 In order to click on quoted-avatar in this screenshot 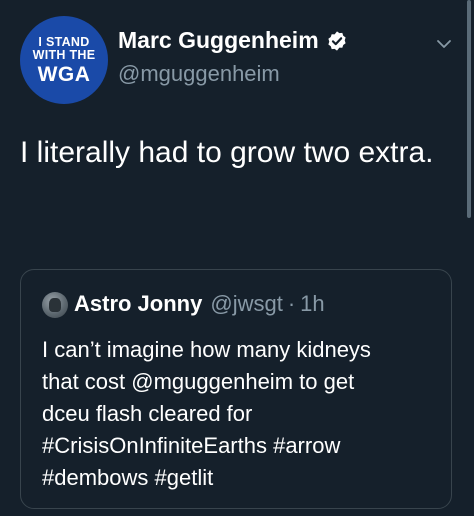, I will do `click(55, 305)`.